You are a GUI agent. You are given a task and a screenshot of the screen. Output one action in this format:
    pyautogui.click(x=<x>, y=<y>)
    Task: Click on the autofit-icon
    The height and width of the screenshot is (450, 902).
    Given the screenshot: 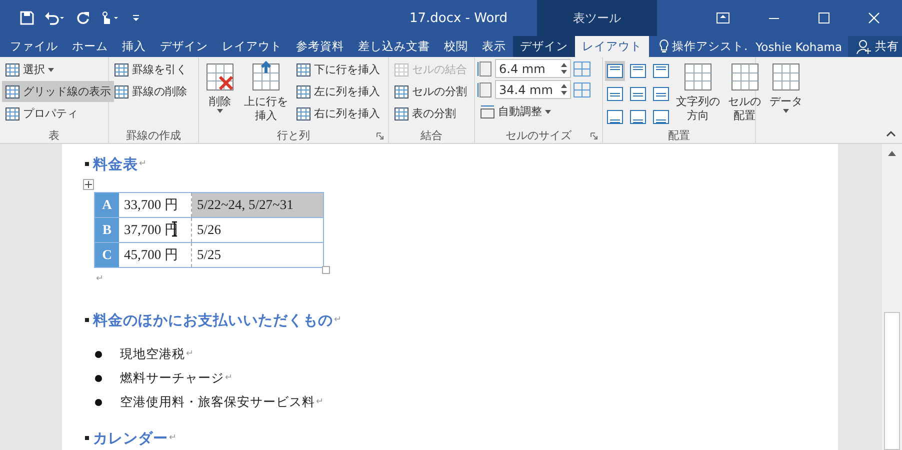 What is the action you would take?
    pyautogui.click(x=487, y=111)
    